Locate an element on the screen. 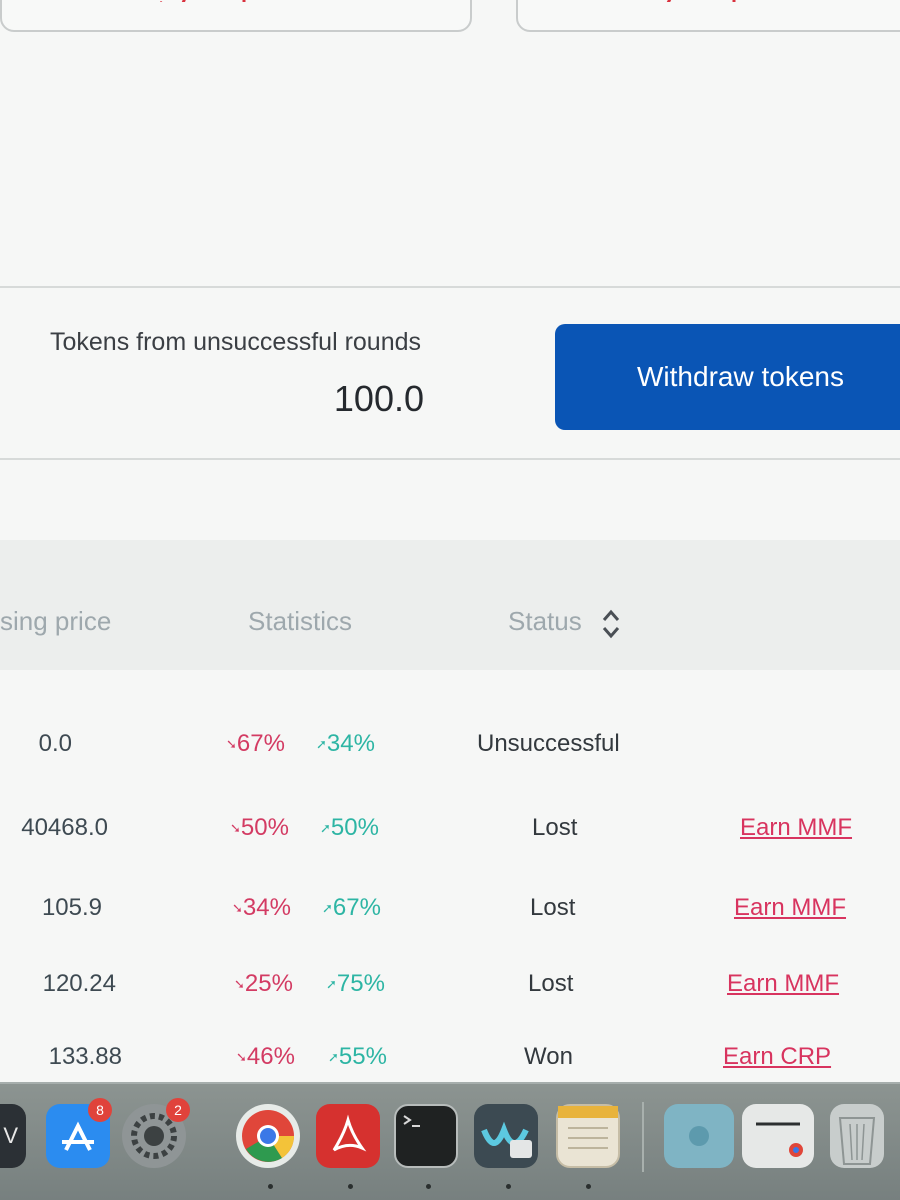  table-row: 105.9 ➘34% ➚67% Lost Earn MMF is located at coordinates (450, 919).